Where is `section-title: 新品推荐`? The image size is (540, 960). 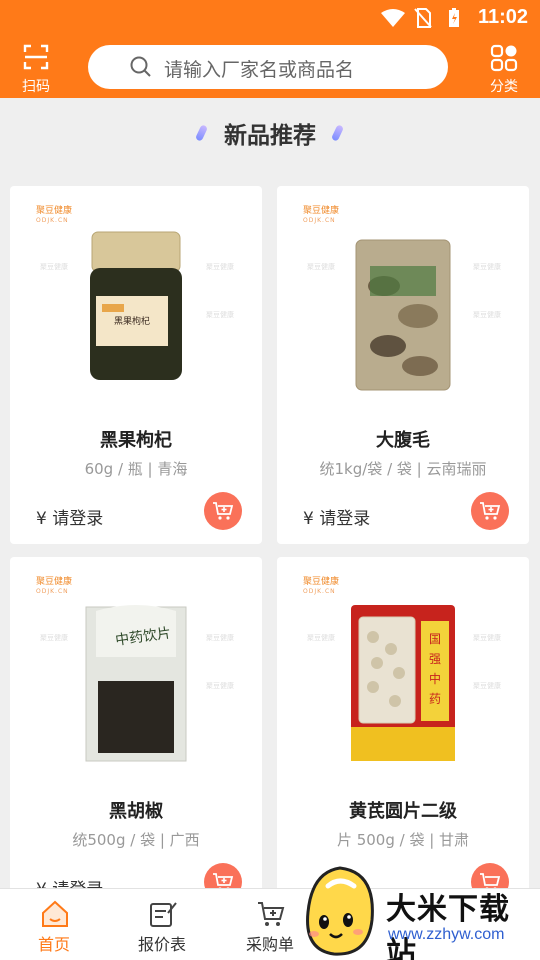
section-title: 新品推荐 is located at coordinates (270, 136).